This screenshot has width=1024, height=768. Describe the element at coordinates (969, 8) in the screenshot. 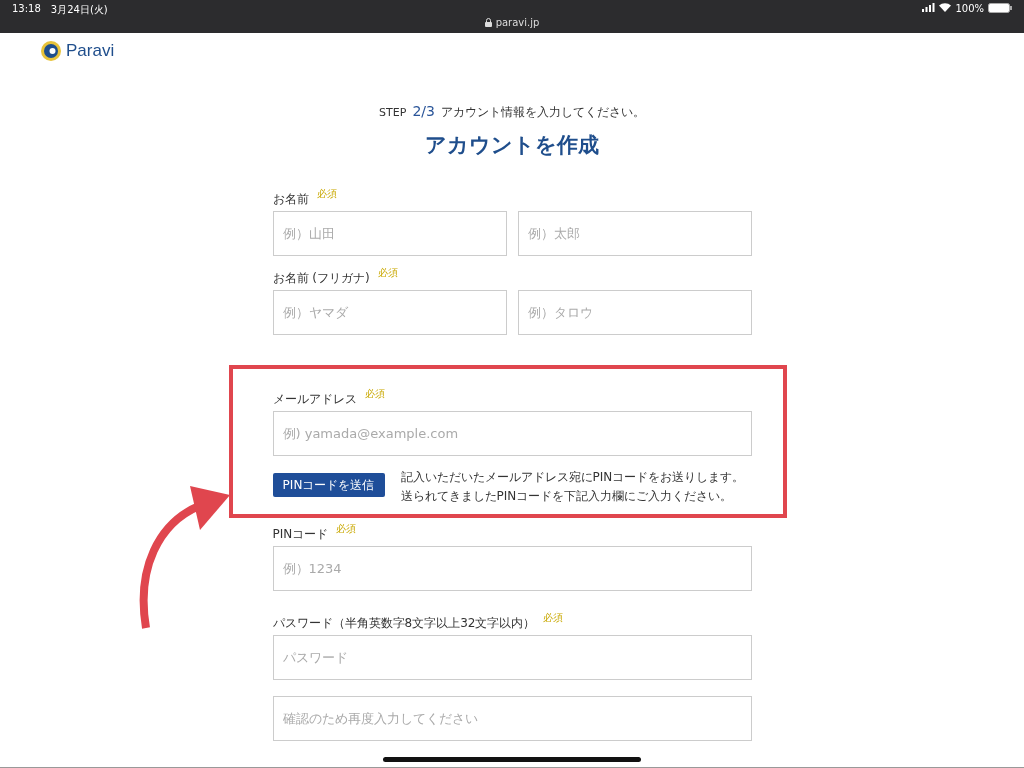

I see `battery-percent: 100%` at that location.